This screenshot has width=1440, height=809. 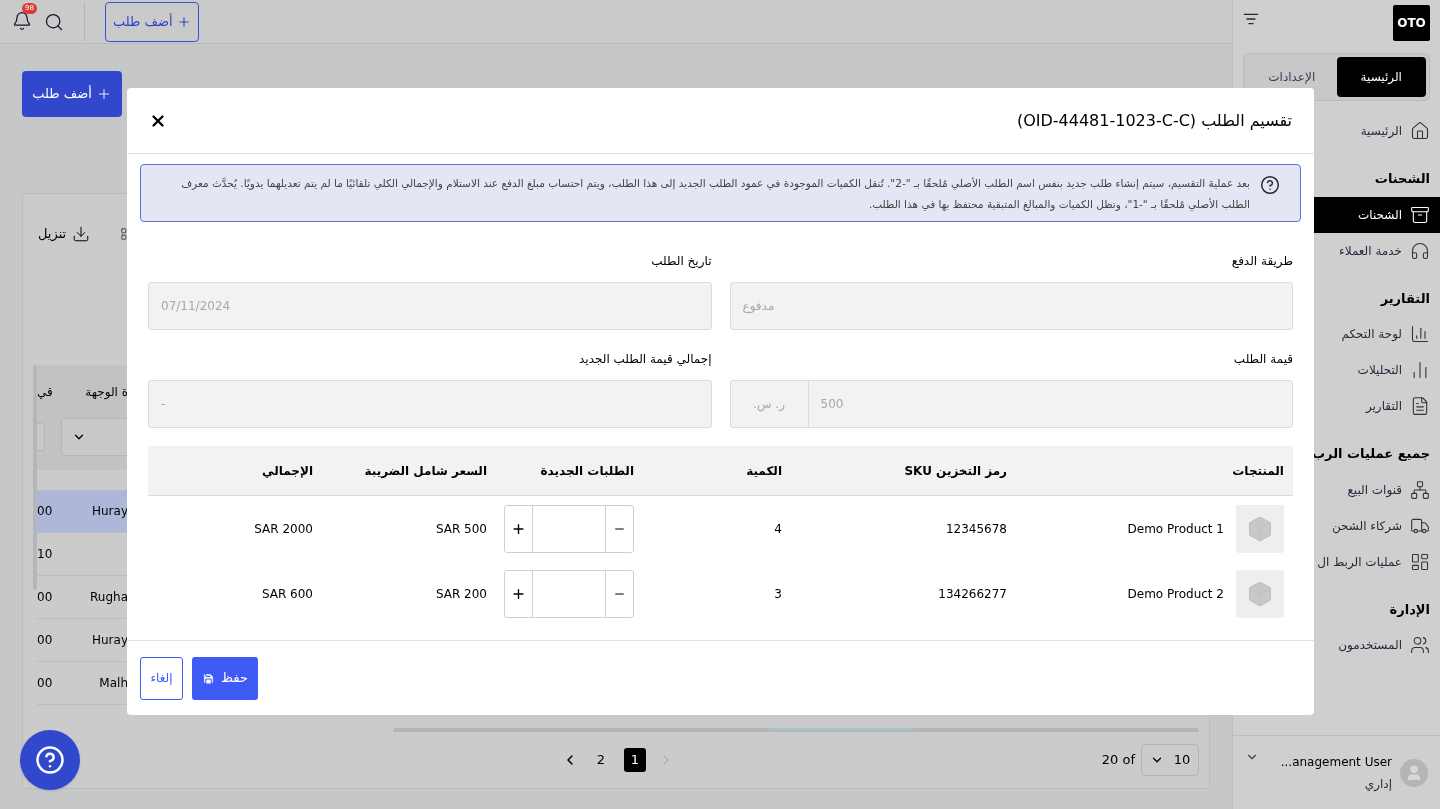 I want to click on section-title: الشحنات, so click(x=1402, y=179).